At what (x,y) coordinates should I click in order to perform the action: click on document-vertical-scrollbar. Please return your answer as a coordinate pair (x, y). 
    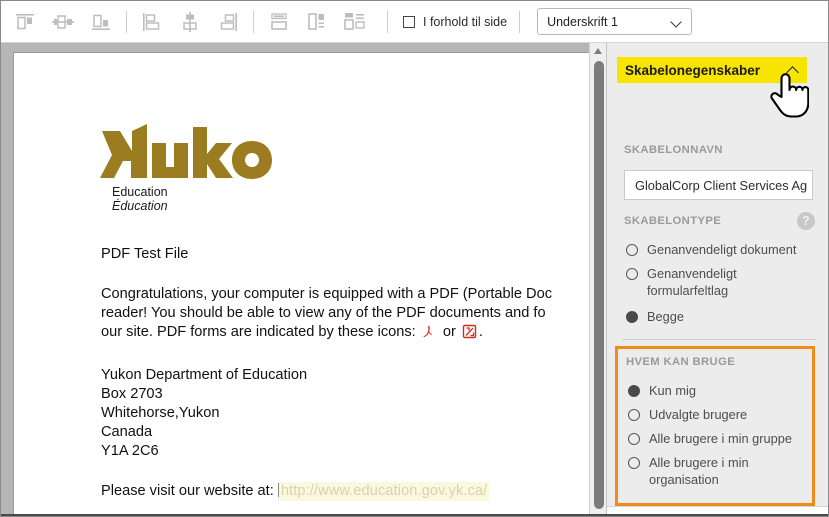
    Looking at the image, I should click on (597, 279).